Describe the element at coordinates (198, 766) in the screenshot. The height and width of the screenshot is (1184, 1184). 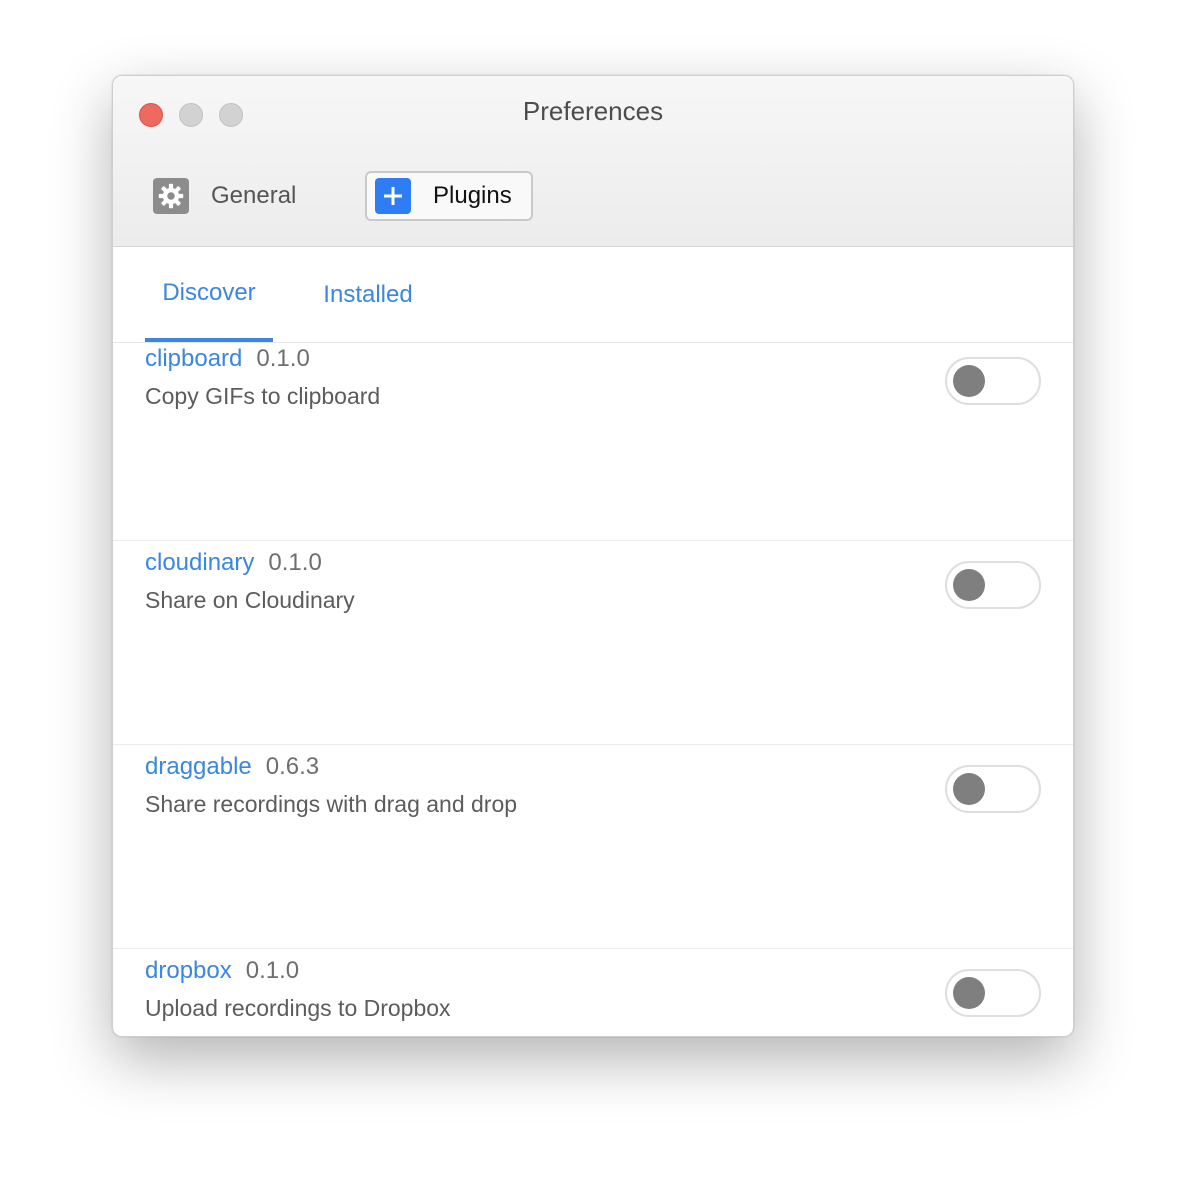
I see `plugin-name: draggable` at that location.